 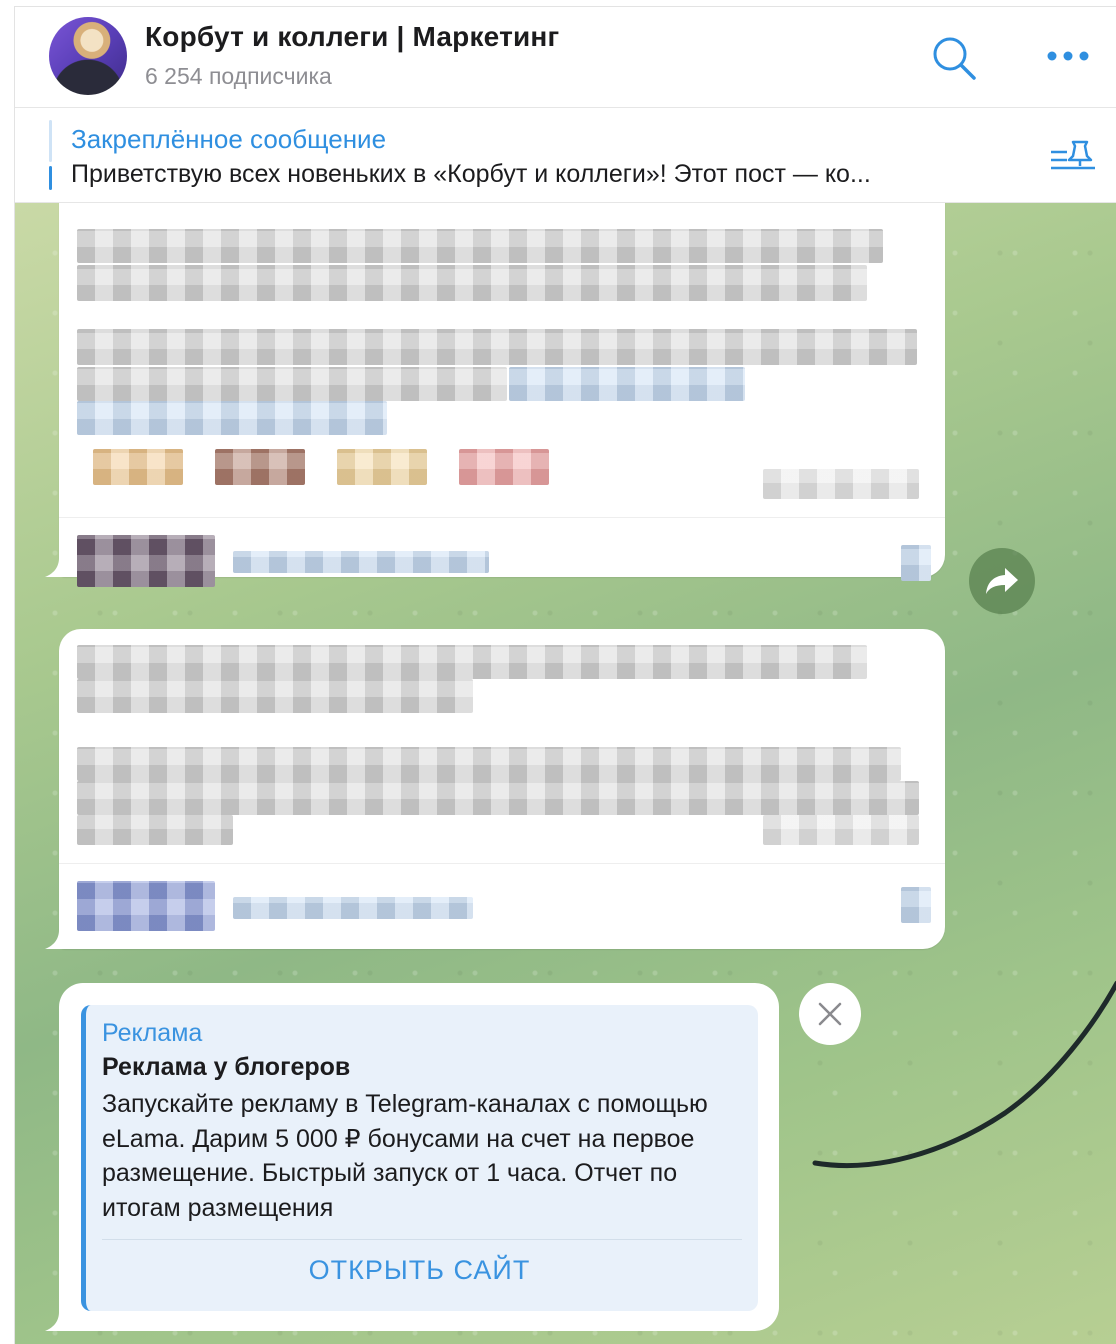 I want to click on pinned-indicator-active, so click(x=50, y=178).